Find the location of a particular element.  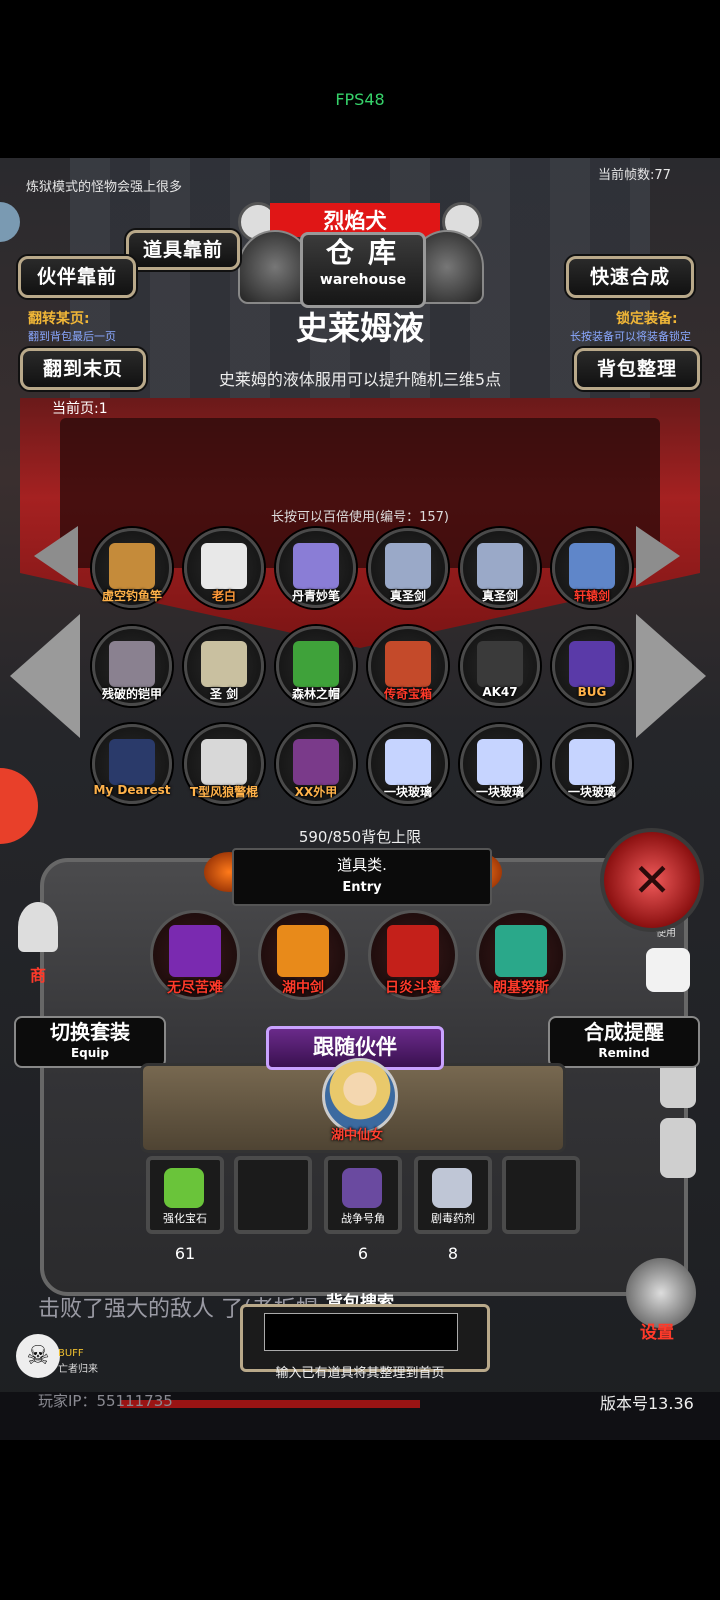

xuanyuan-sword-icon is located at coordinates (592, 566).